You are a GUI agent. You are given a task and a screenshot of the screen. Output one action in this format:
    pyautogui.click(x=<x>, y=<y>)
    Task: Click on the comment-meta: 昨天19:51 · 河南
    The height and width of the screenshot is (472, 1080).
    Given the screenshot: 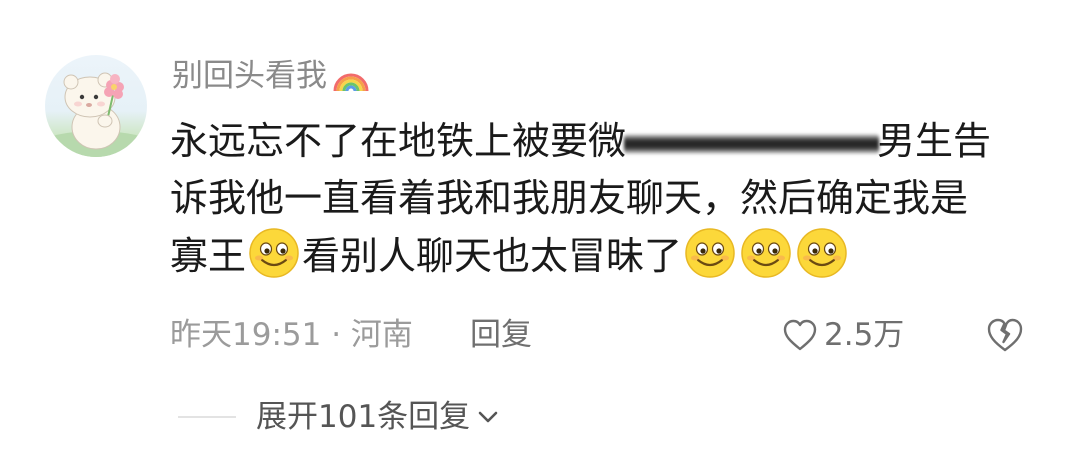 What is the action you would take?
    pyautogui.click(x=291, y=335)
    